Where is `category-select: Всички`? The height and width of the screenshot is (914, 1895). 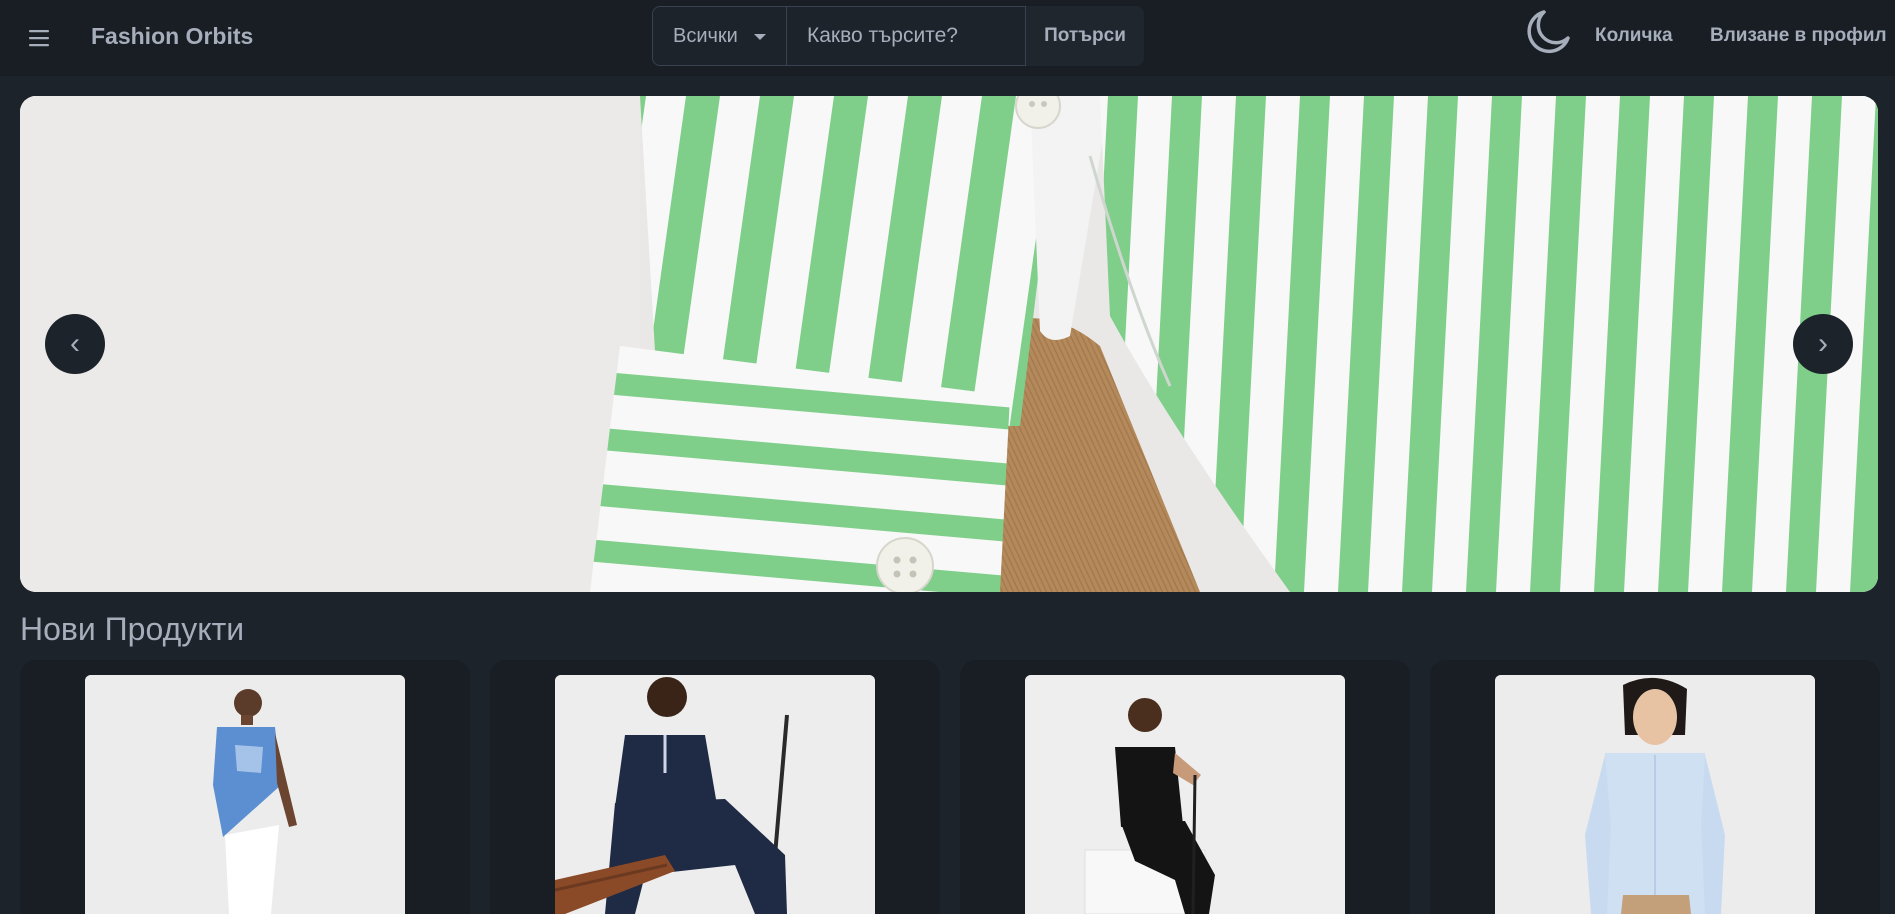 category-select: Всички is located at coordinates (719, 36).